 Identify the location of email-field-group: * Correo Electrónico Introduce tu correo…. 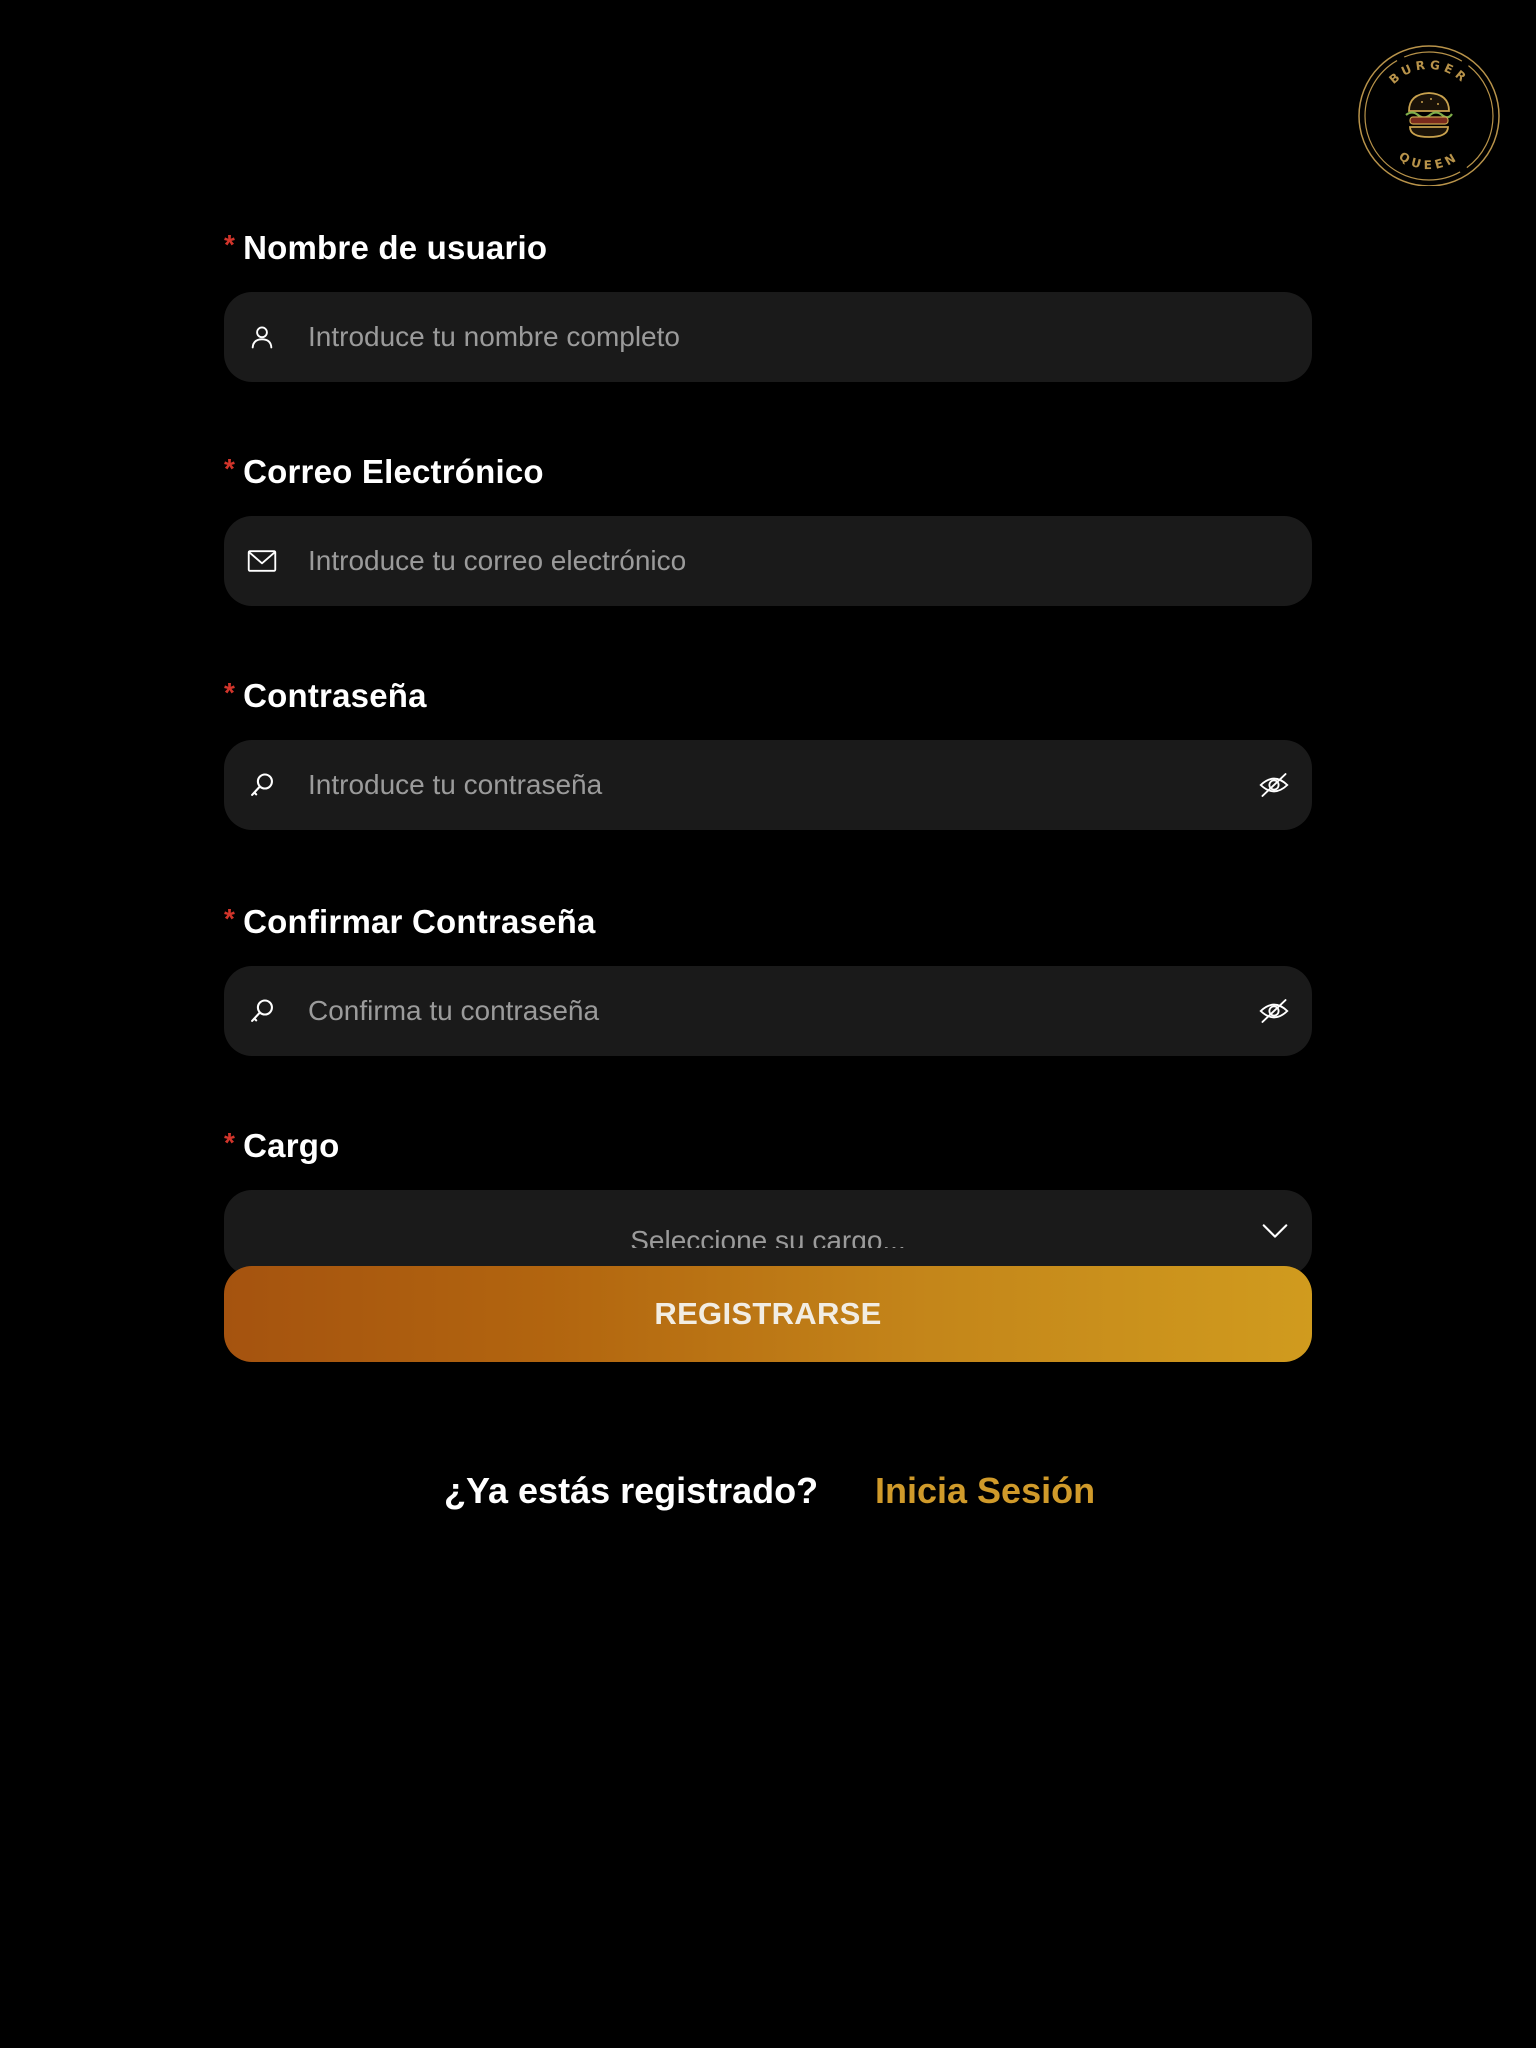
(768, 528).